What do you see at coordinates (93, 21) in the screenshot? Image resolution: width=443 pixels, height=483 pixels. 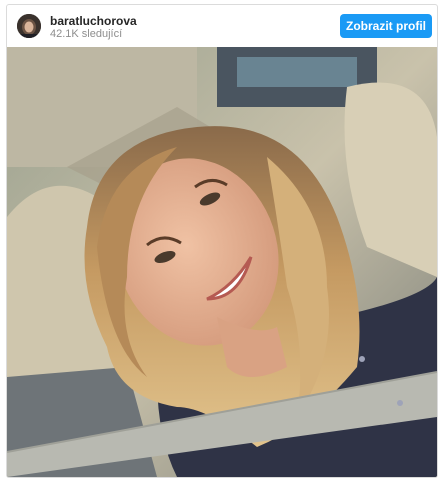 I see `username: baratluchorova` at bounding box center [93, 21].